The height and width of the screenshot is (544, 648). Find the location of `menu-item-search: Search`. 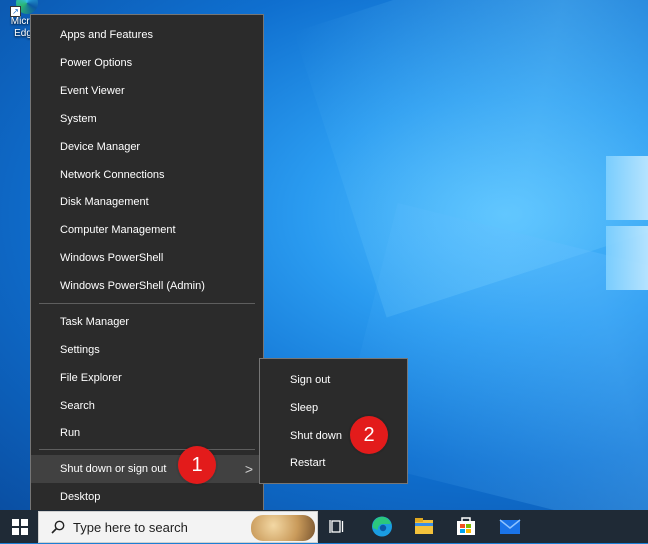

menu-item-search: Search is located at coordinates (147, 406).